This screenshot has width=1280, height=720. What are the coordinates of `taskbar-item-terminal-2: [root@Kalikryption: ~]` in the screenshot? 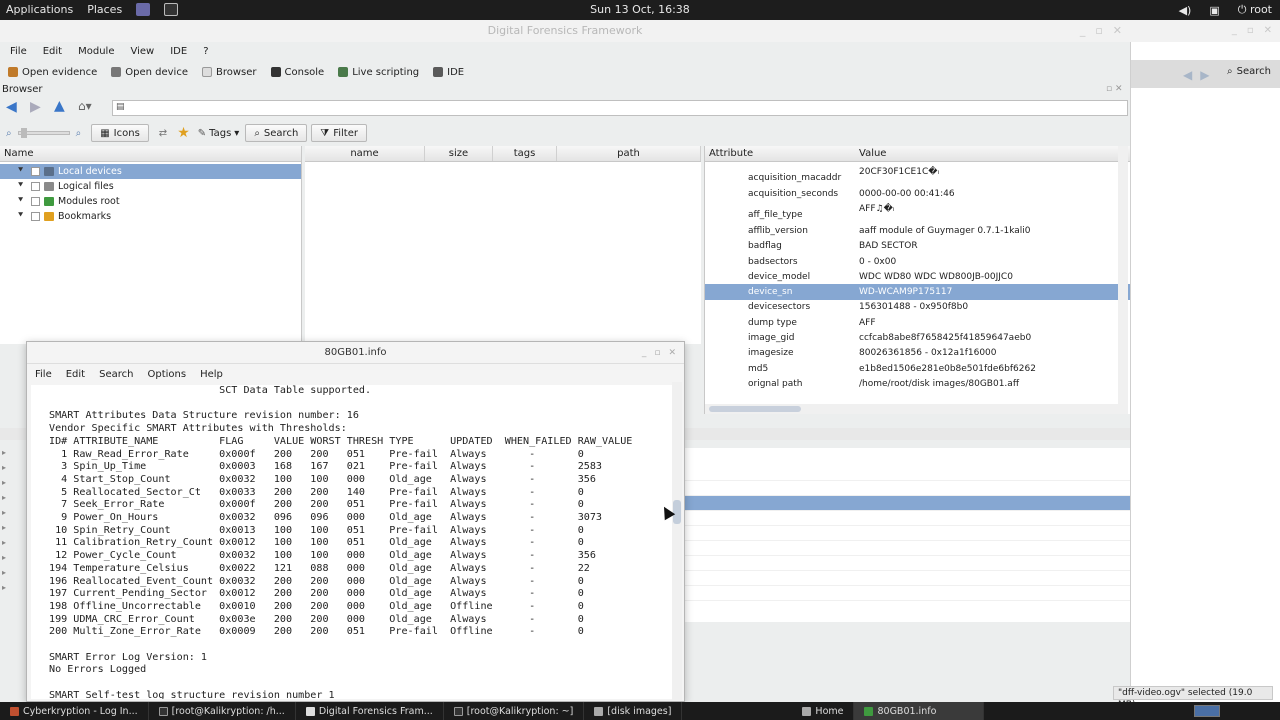 It's located at (514, 711).